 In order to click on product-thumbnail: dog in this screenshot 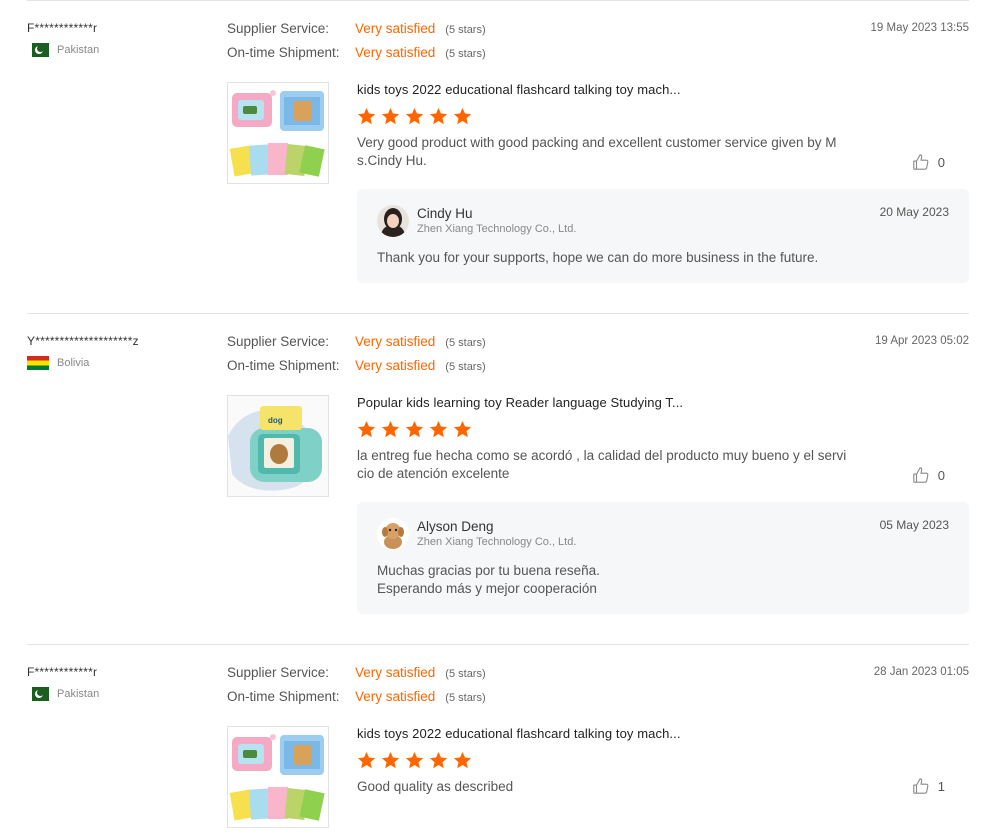, I will do `click(278, 446)`.